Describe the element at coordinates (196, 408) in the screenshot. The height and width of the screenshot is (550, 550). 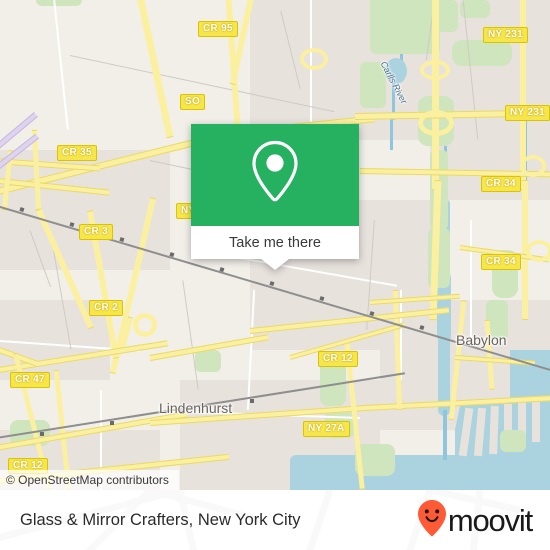
I see `place-label: Lindenhurst` at that location.